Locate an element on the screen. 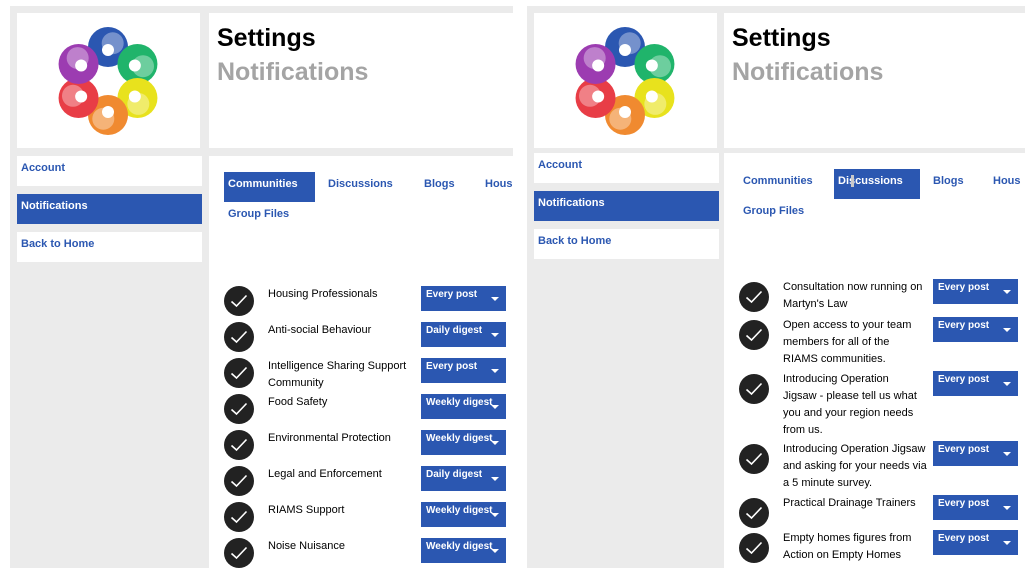 This screenshot has height=568, width=1025. subscription-name: Intelligence Sharing Support Community is located at coordinates (337, 374).